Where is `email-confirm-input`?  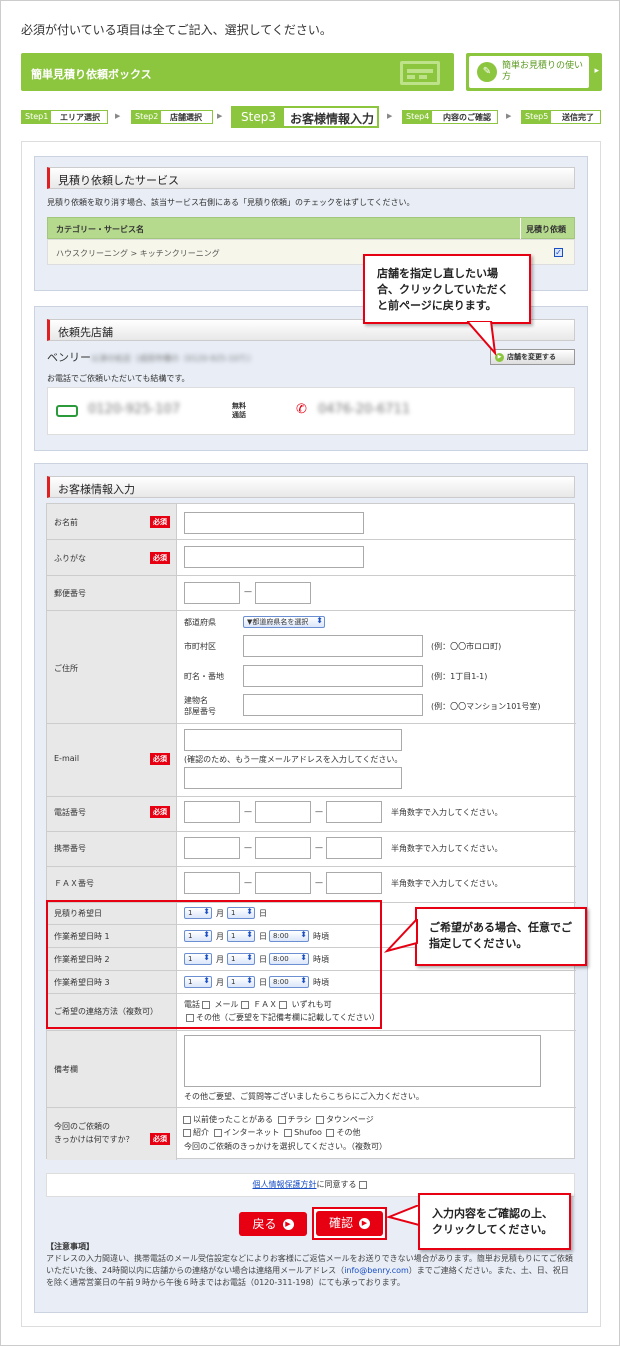 email-confirm-input is located at coordinates (293, 778).